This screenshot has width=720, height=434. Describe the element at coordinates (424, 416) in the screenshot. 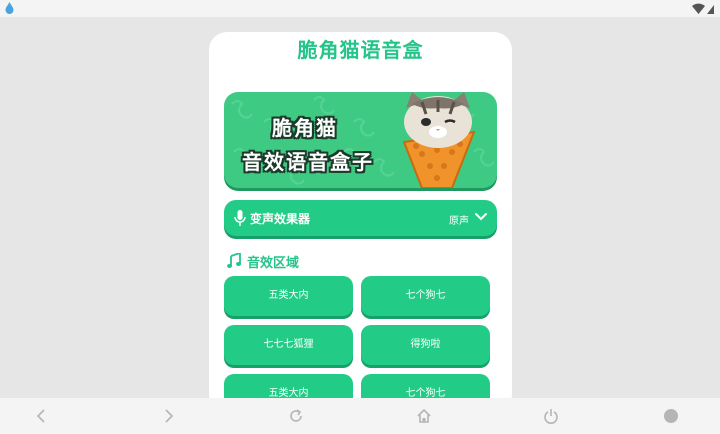

I see `home-icon` at that location.